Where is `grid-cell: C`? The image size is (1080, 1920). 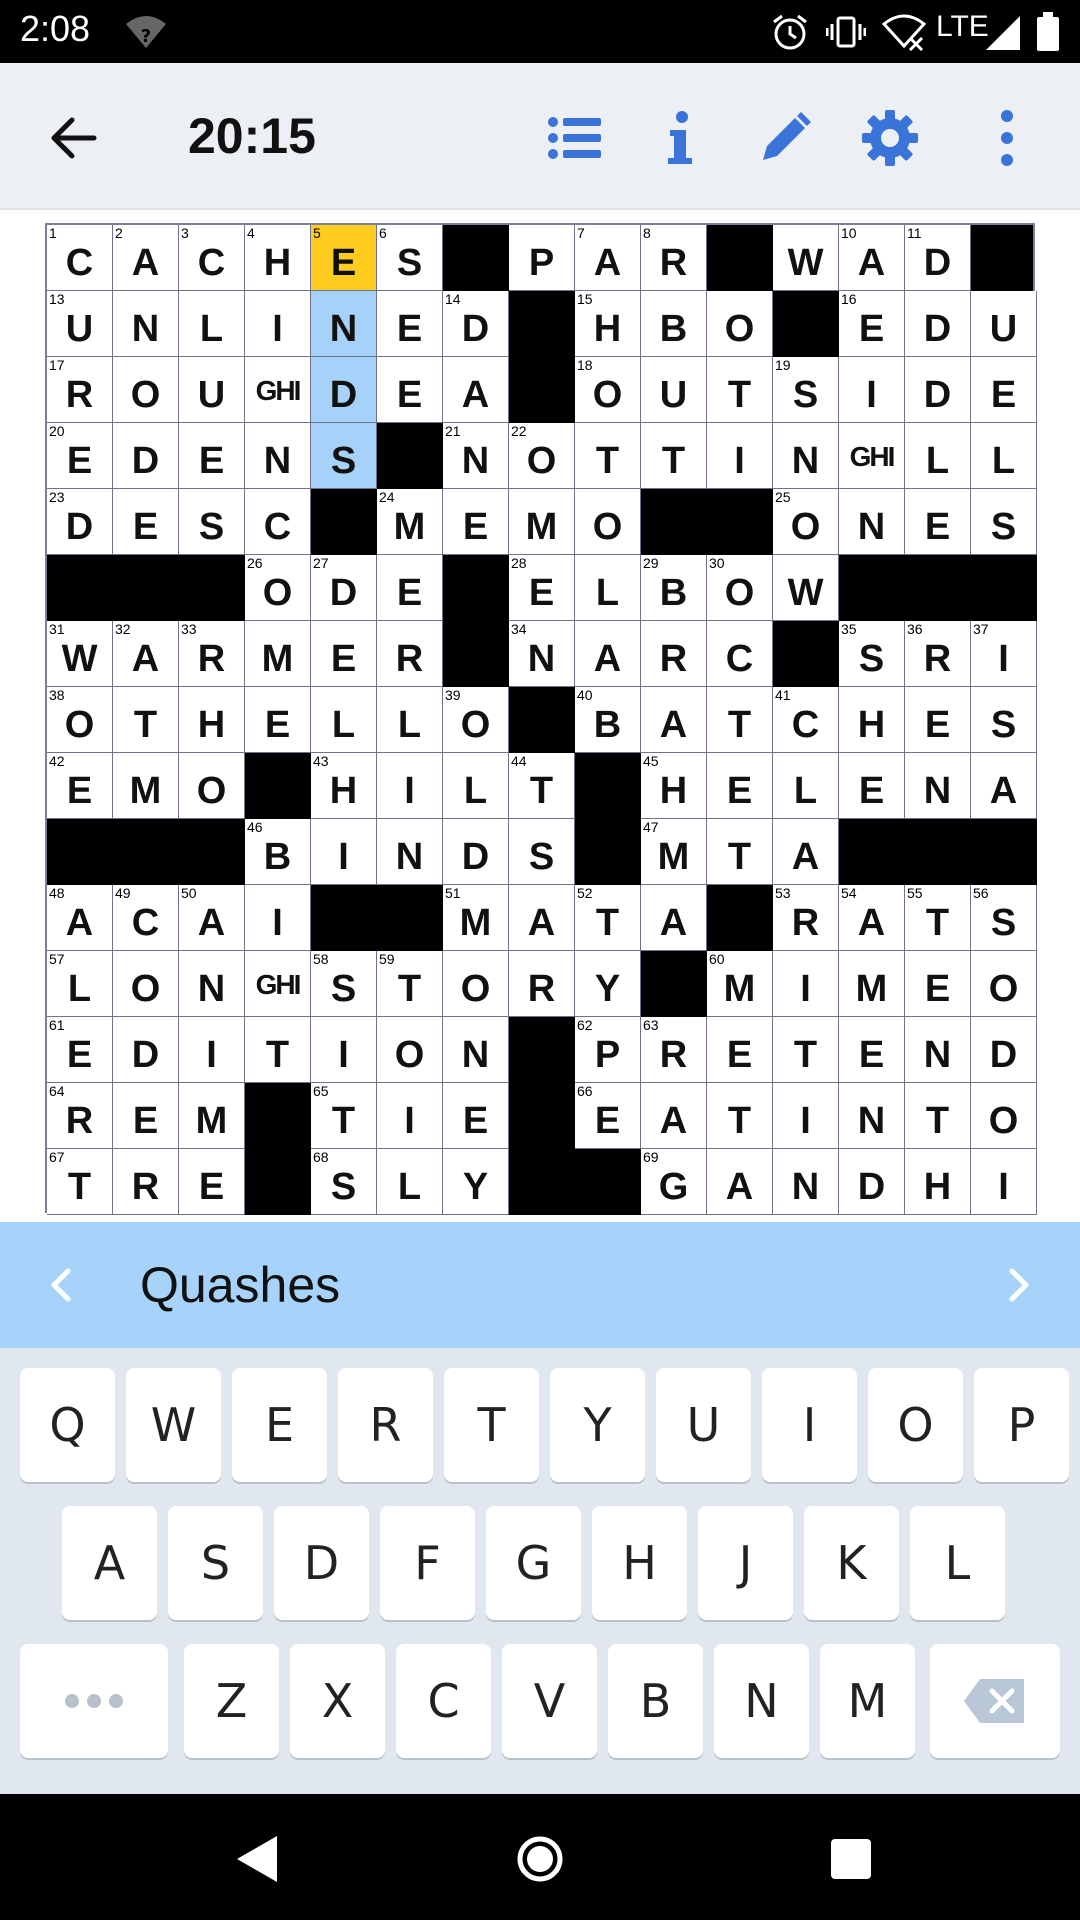 grid-cell: C is located at coordinates (740, 654).